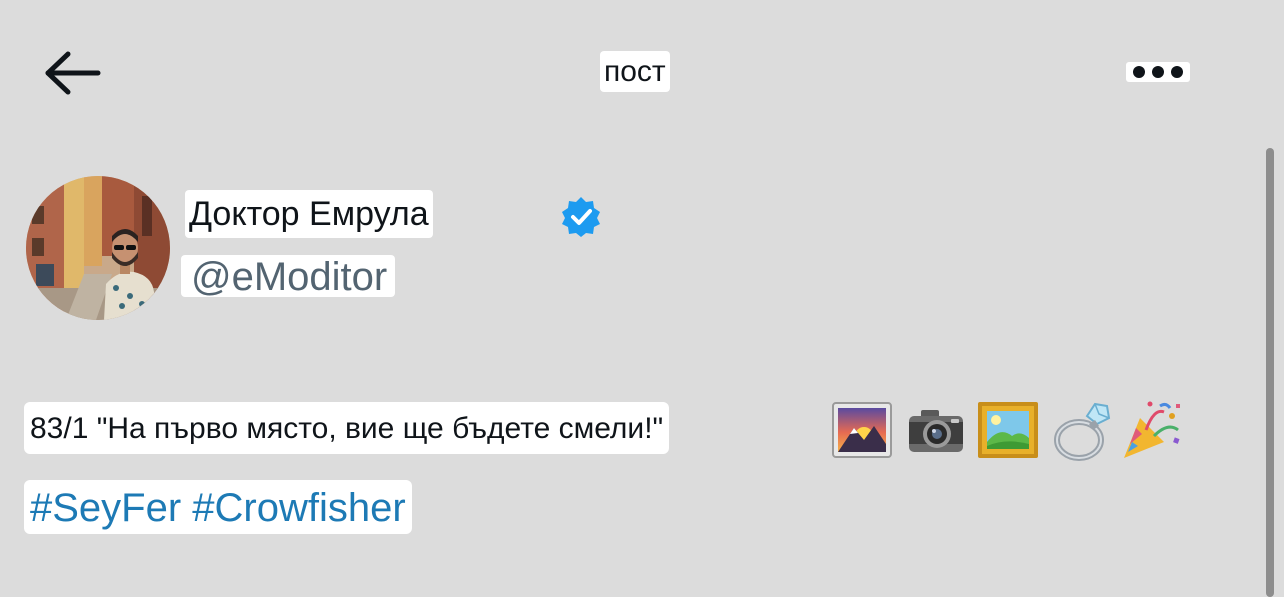 The image size is (1284, 597). What do you see at coordinates (1081, 430) in the screenshot?
I see `ring-icon` at bounding box center [1081, 430].